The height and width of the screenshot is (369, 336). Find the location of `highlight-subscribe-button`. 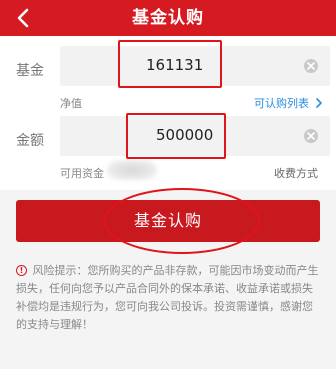

highlight-subscribe-button is located at coordinates (182, 221).